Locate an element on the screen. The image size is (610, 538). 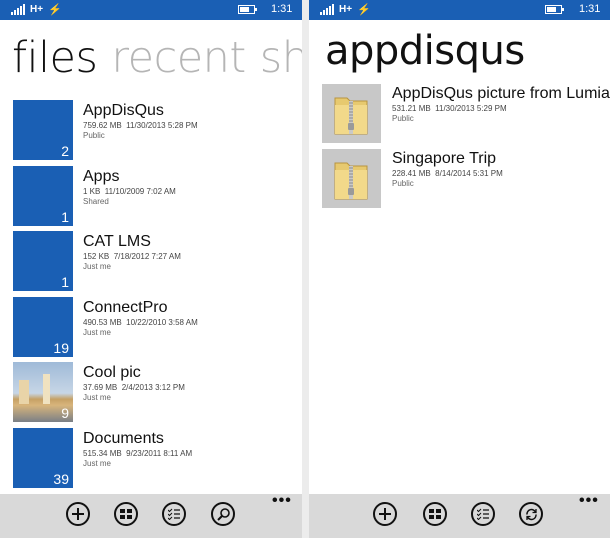
item-details: 490.53 MB 10/22/2010 3:58 AM is located at coordinates (190, 323).